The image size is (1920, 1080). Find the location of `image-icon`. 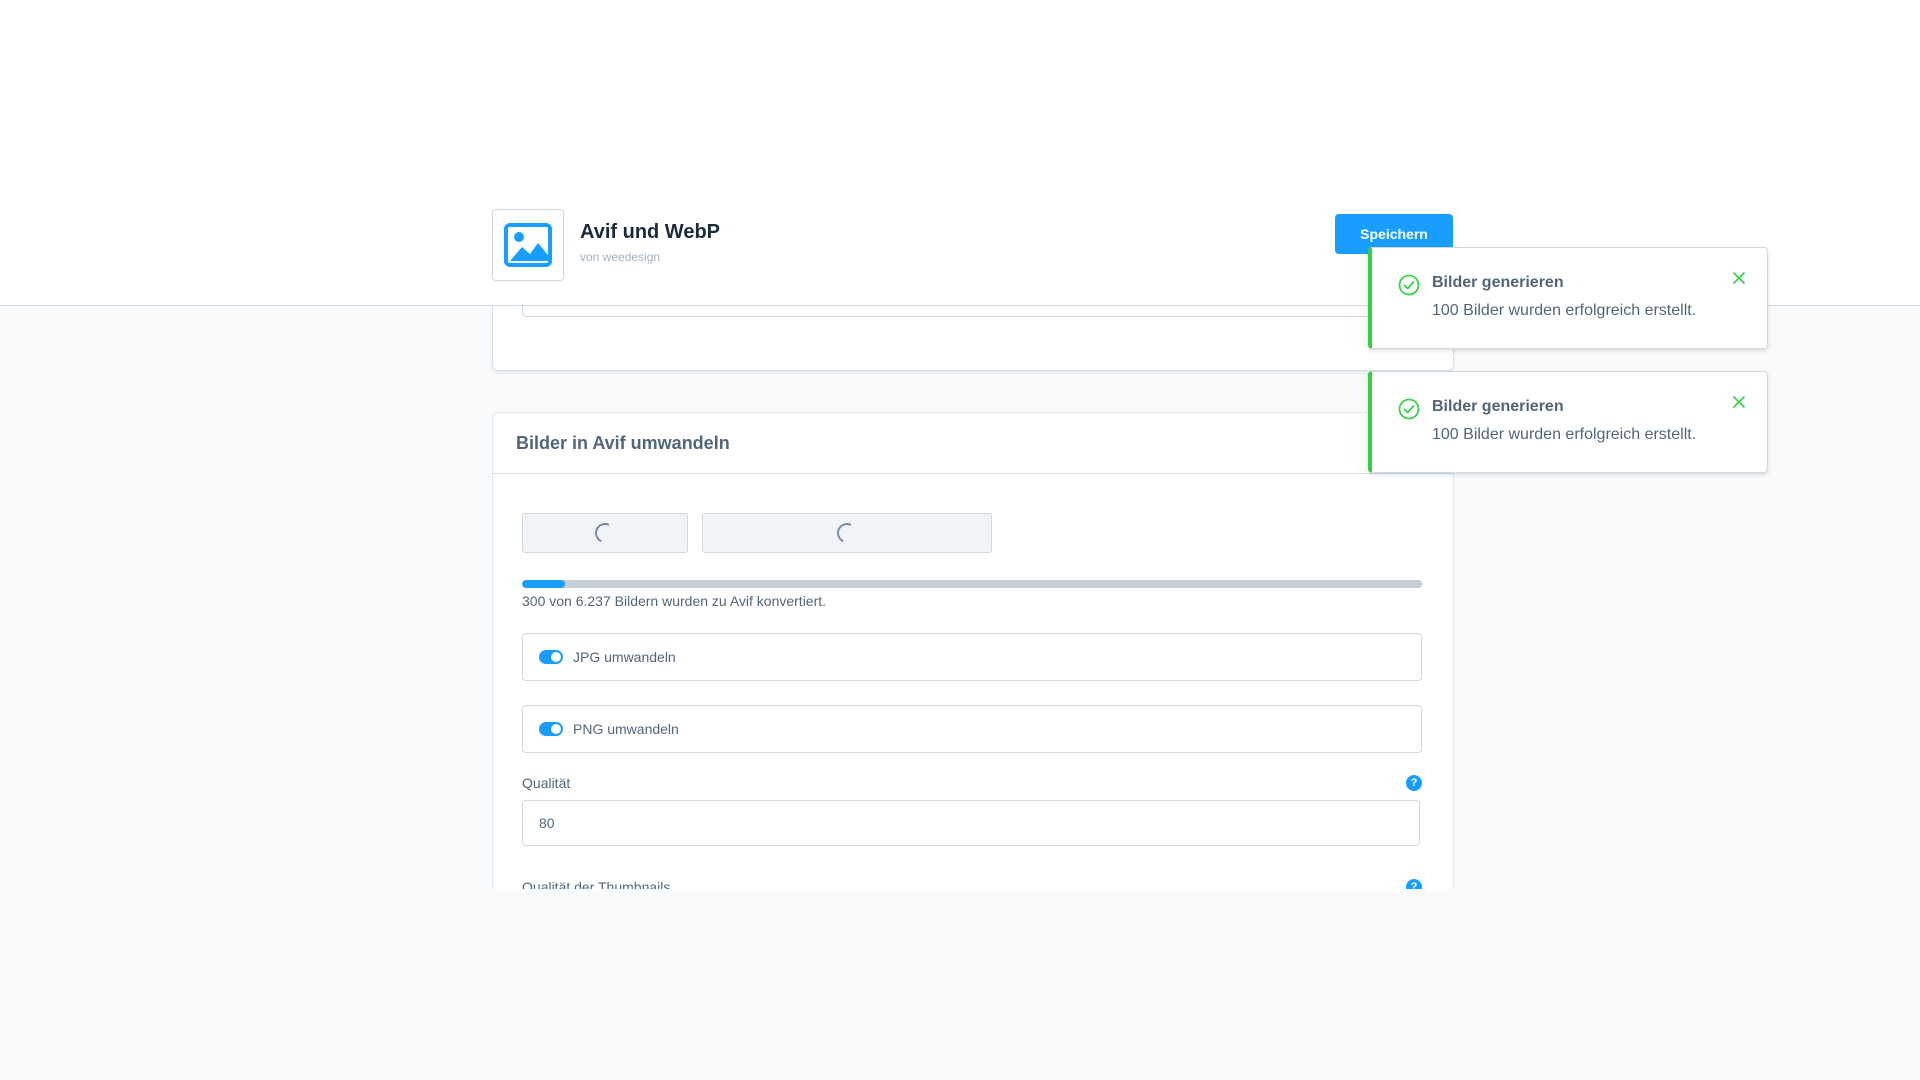

image-icon is located at coordinates (528, 245).